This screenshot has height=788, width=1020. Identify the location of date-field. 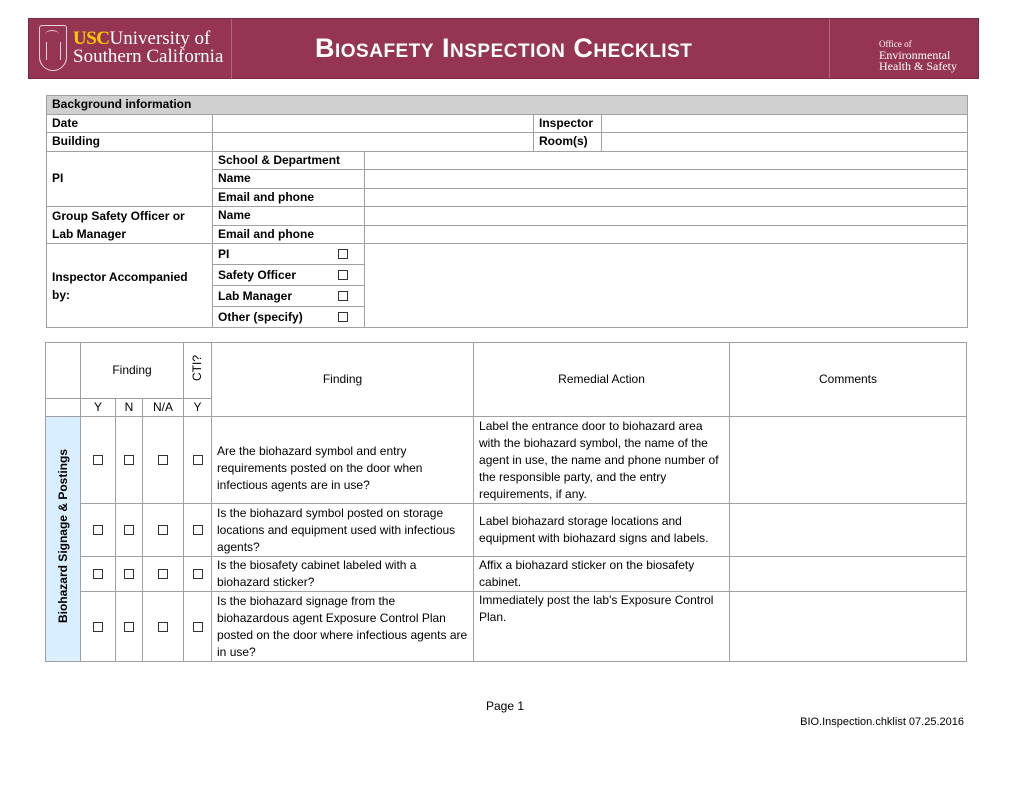
(373, 123).